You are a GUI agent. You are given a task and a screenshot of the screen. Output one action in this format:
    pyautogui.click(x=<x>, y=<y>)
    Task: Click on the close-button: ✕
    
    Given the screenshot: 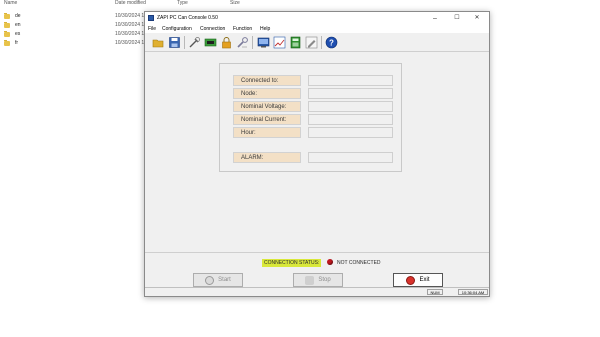 What is the action you would take?
    pyautogui.click(x=477, y=18)
    